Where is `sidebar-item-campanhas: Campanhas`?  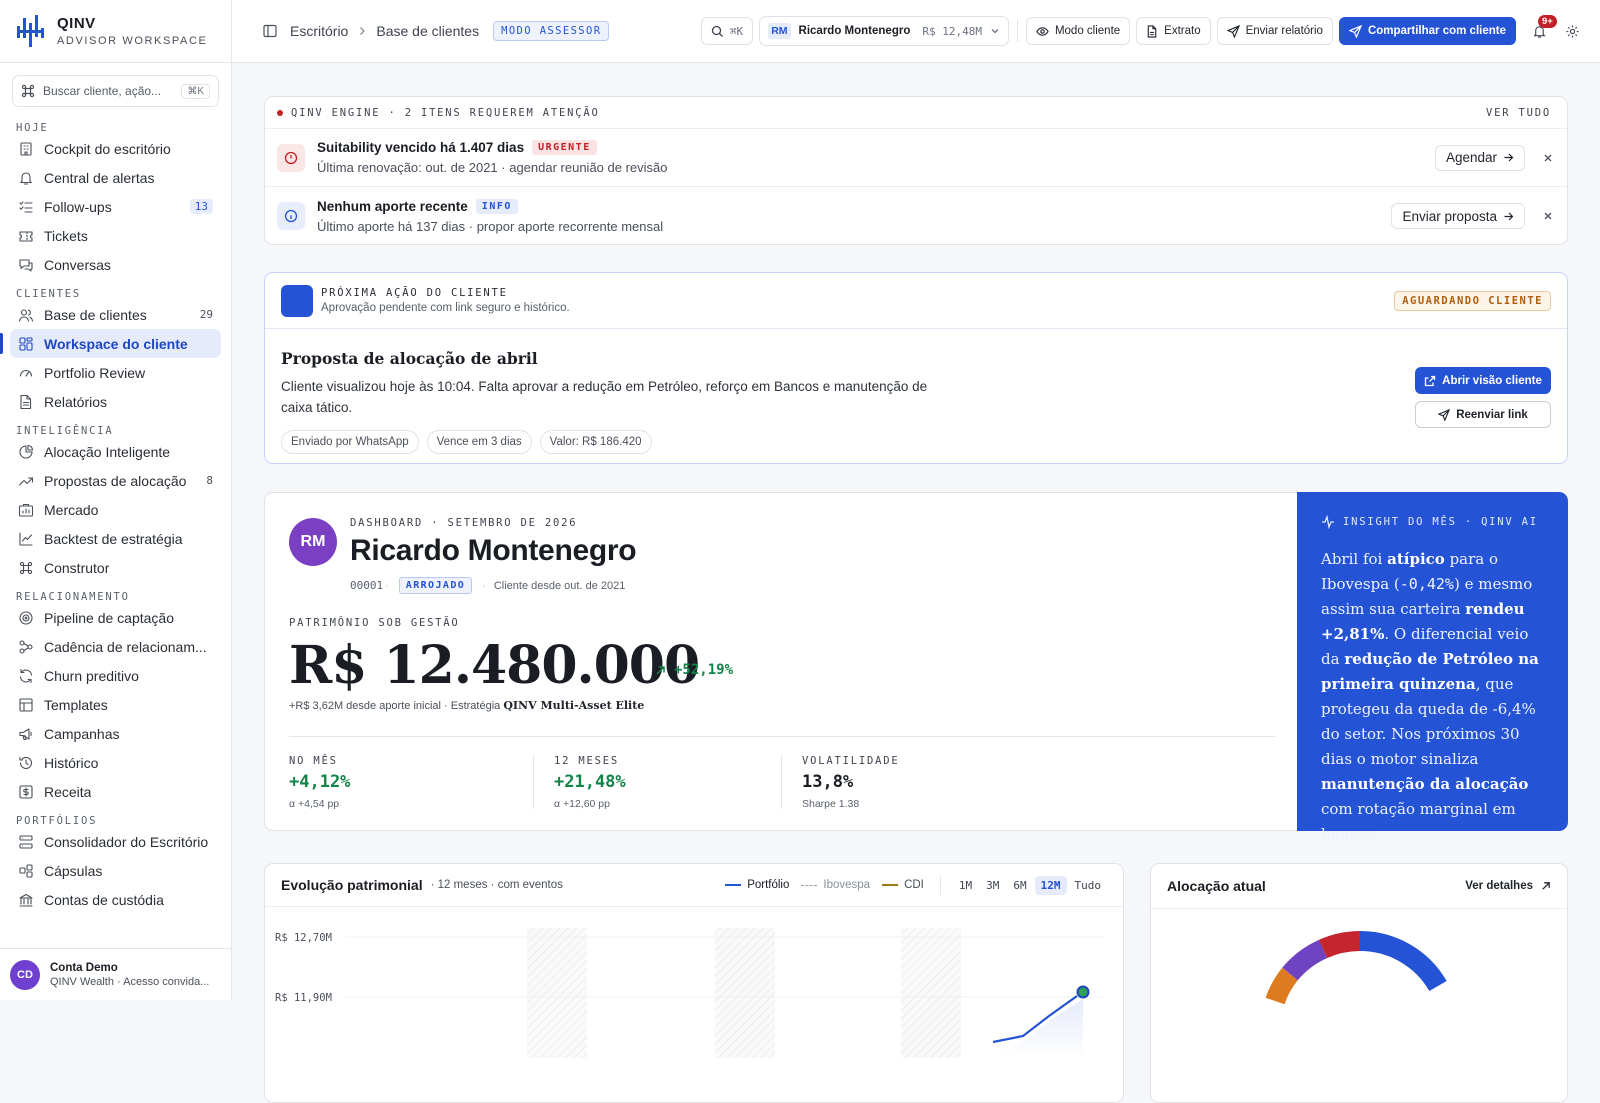
sidebar-item-campanhas: Campanhas is located at coordinates (115, 733).